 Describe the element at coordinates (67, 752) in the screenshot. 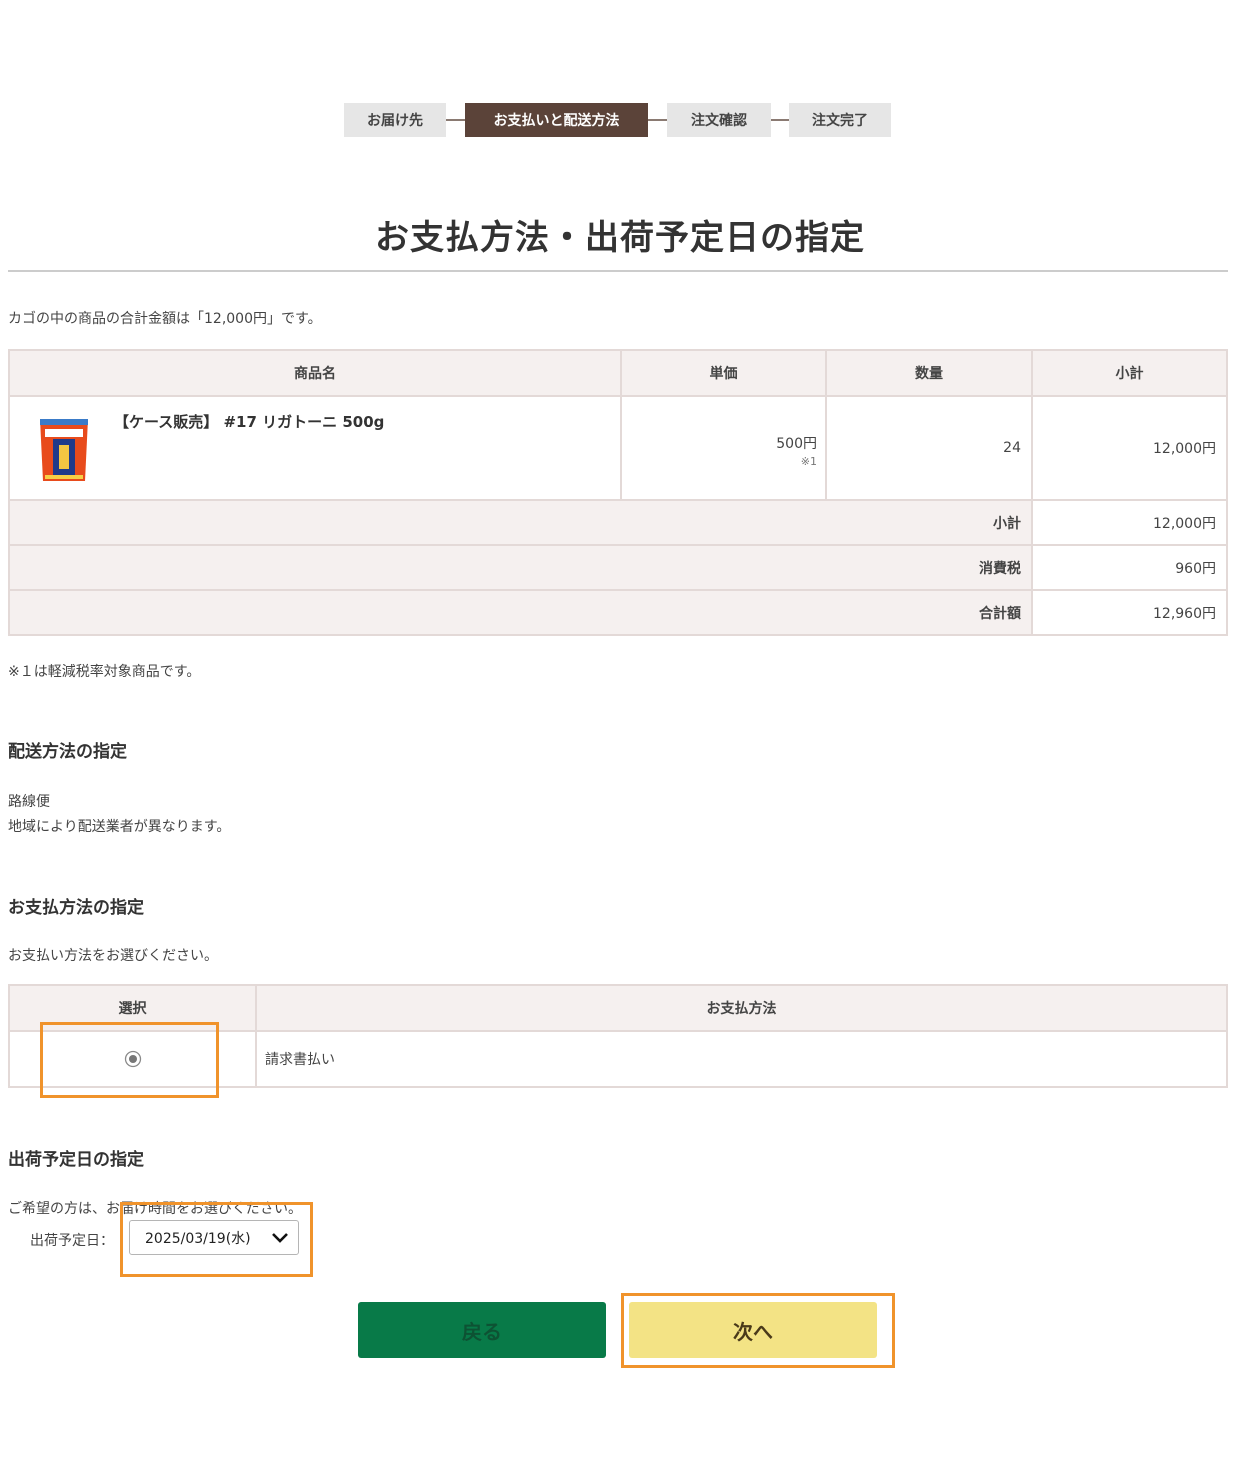

I see `shipping-heading: 配送方法の指定` at that location.